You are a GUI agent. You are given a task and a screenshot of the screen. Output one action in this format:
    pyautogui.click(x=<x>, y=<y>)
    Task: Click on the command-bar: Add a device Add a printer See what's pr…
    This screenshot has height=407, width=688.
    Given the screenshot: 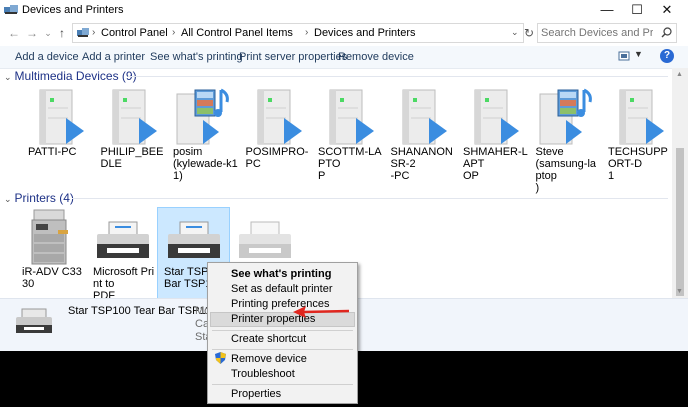 What is the action you would take?
    pyautogui.click(x=344, y=57)
    